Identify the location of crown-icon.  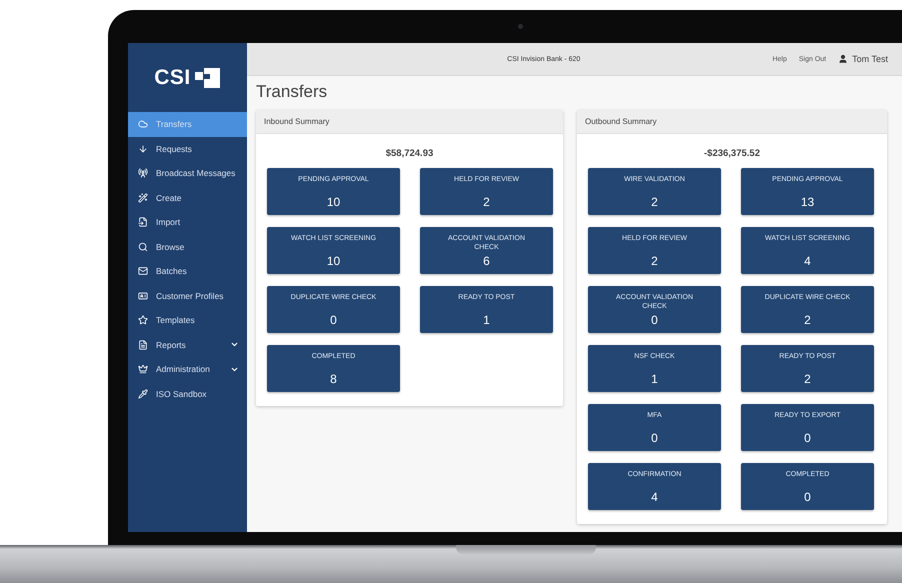
(143, 369).